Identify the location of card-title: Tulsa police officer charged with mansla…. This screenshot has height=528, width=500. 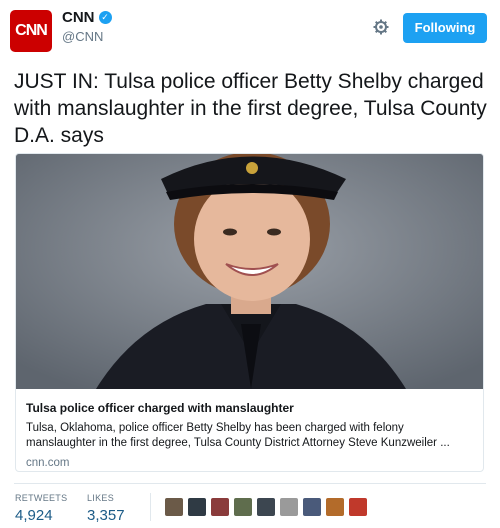
(249, 408).